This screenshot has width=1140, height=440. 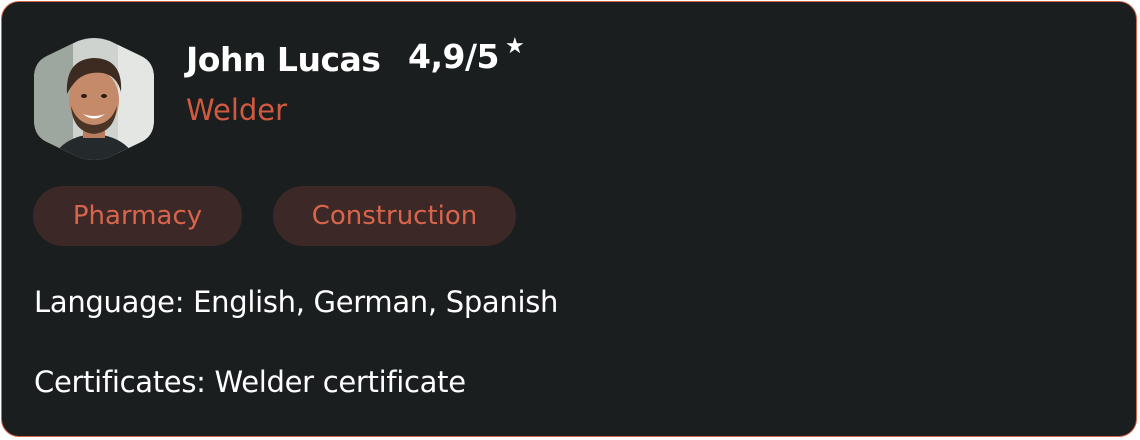 What do you see at coordinates (296, 302) in the screenshot?
I see `language-info: Language: English, German, Spanish` at bounding box center [296, 302].